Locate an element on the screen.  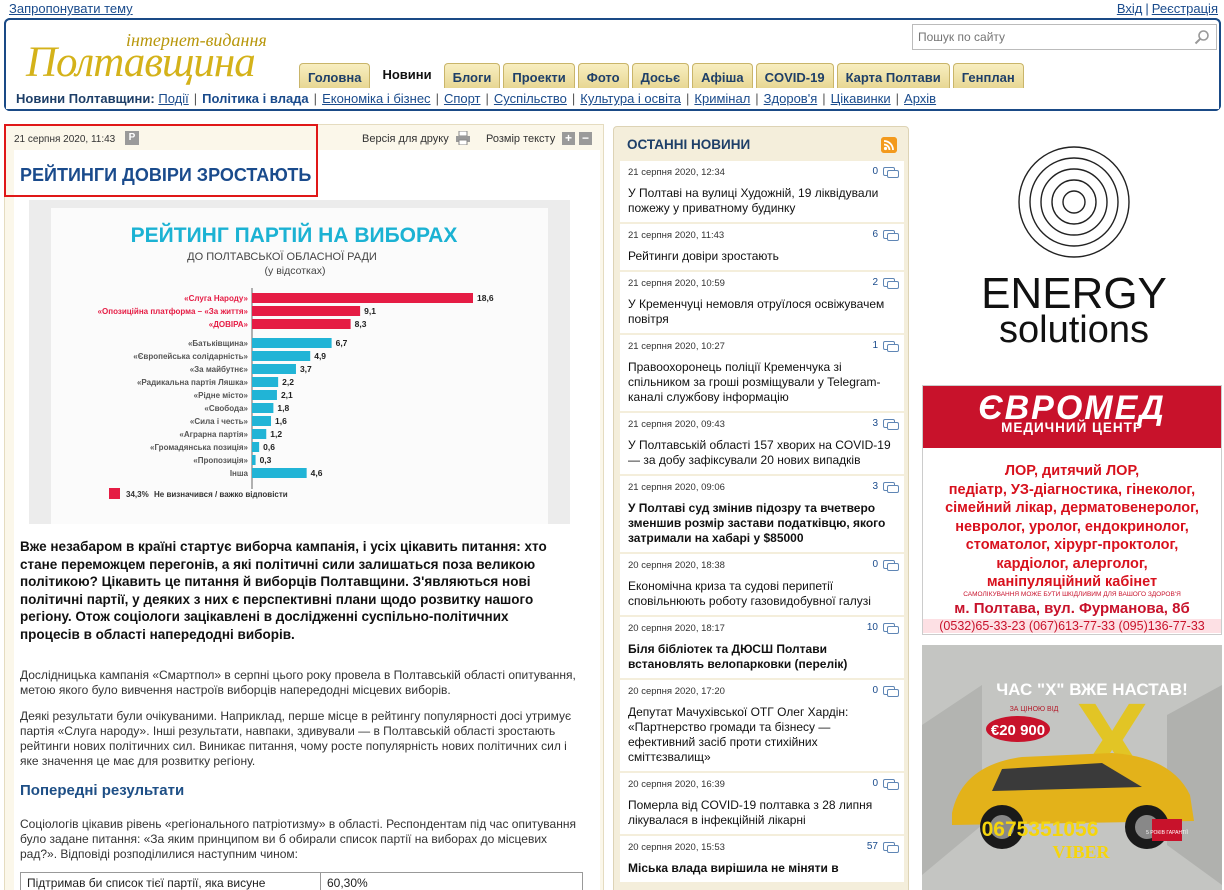
comment-count: 10 is located at coordinates (872, 627).